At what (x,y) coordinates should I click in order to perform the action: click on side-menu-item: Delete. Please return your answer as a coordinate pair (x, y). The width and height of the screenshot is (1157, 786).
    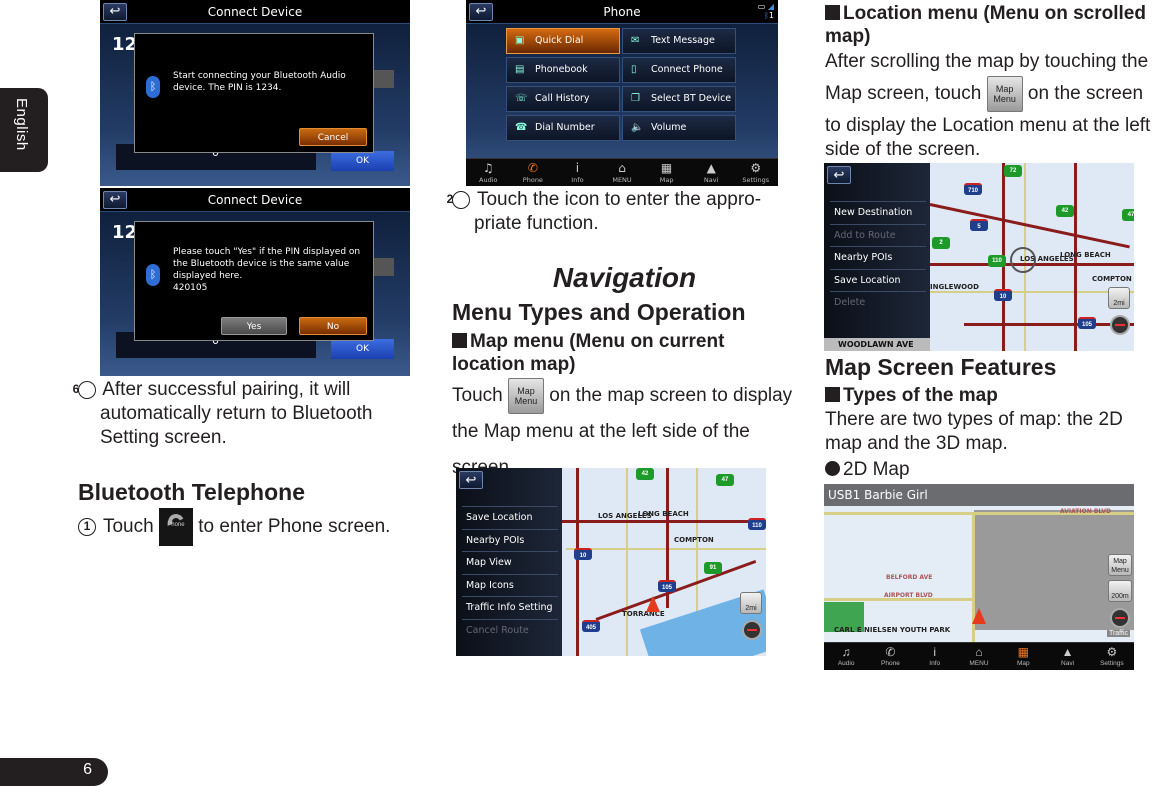
    Looking at the image, I should click on (878, 302).